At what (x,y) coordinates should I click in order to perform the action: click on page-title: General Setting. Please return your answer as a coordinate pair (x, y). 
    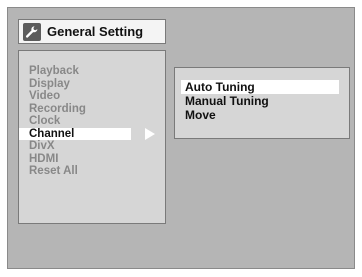
    Looking at the image, I should click on (95, 31).